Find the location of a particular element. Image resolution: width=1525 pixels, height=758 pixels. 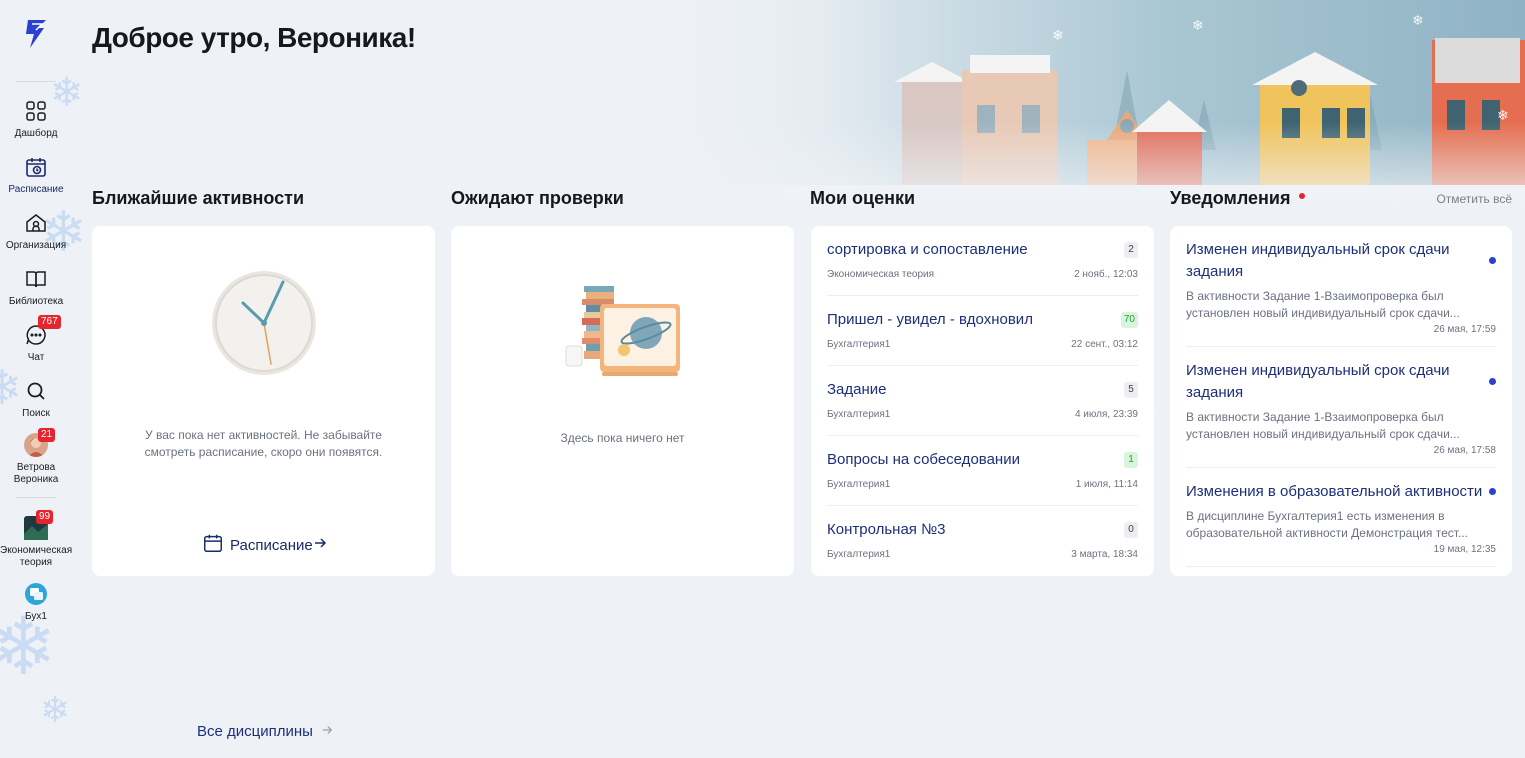

grade-item: Задание 5 Бухгалтерия1 4 июля, 23:39 is located at coordinates (982, 401).